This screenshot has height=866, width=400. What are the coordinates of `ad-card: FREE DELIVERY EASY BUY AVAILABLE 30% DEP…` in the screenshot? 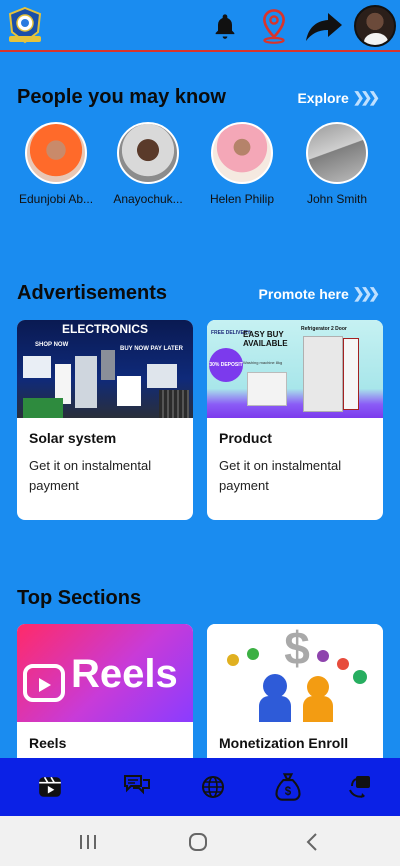 It's located at (295, 420).